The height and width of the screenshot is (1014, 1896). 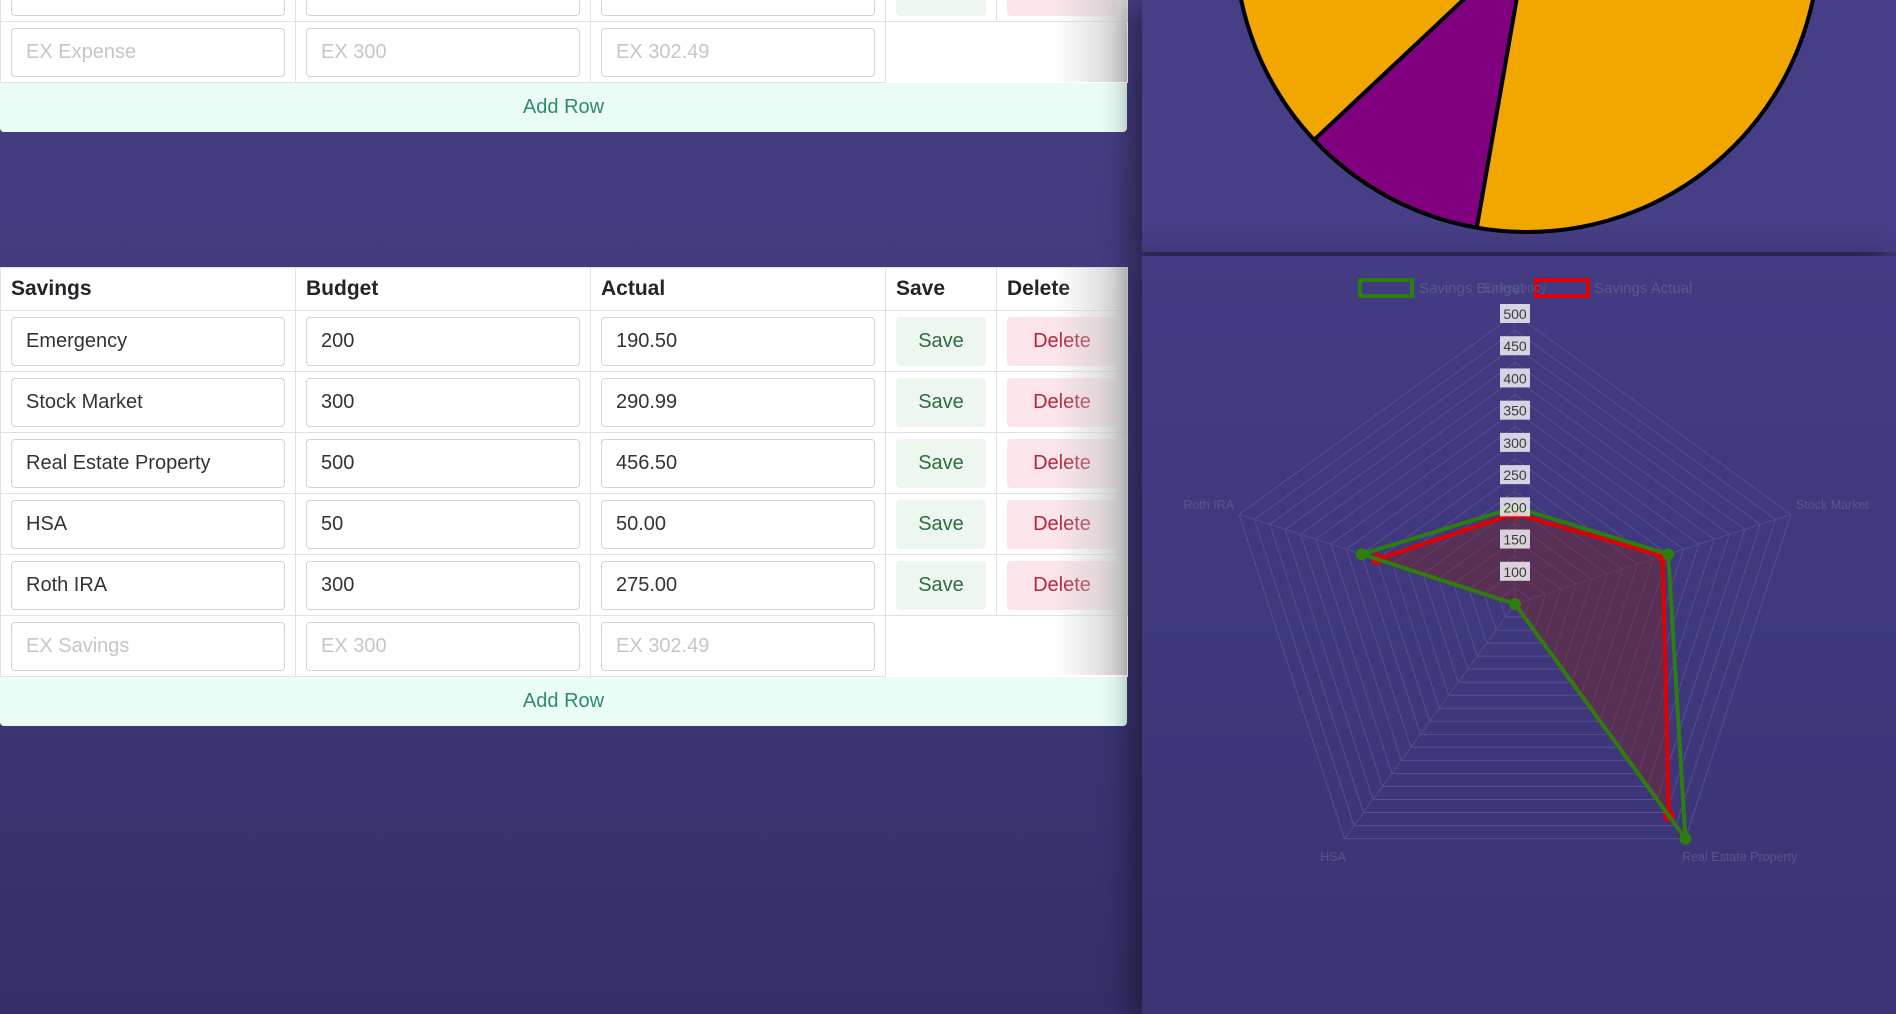 What do you see at coordinates (1515, 411) in the screenshot?
I see `tick-label: 350` at bounding box center [1515, 411].